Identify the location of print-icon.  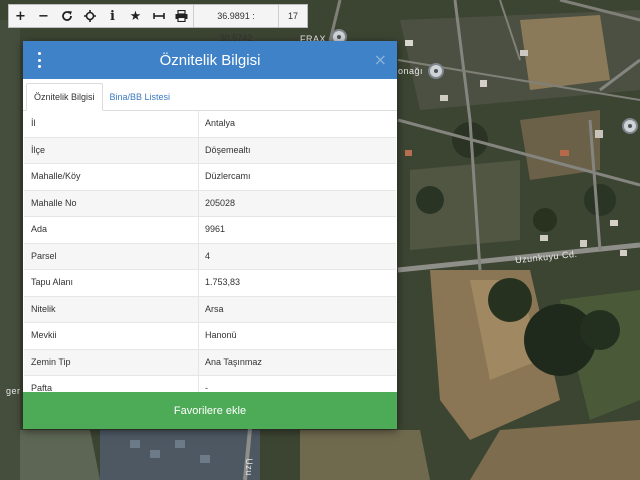
(181, 16).